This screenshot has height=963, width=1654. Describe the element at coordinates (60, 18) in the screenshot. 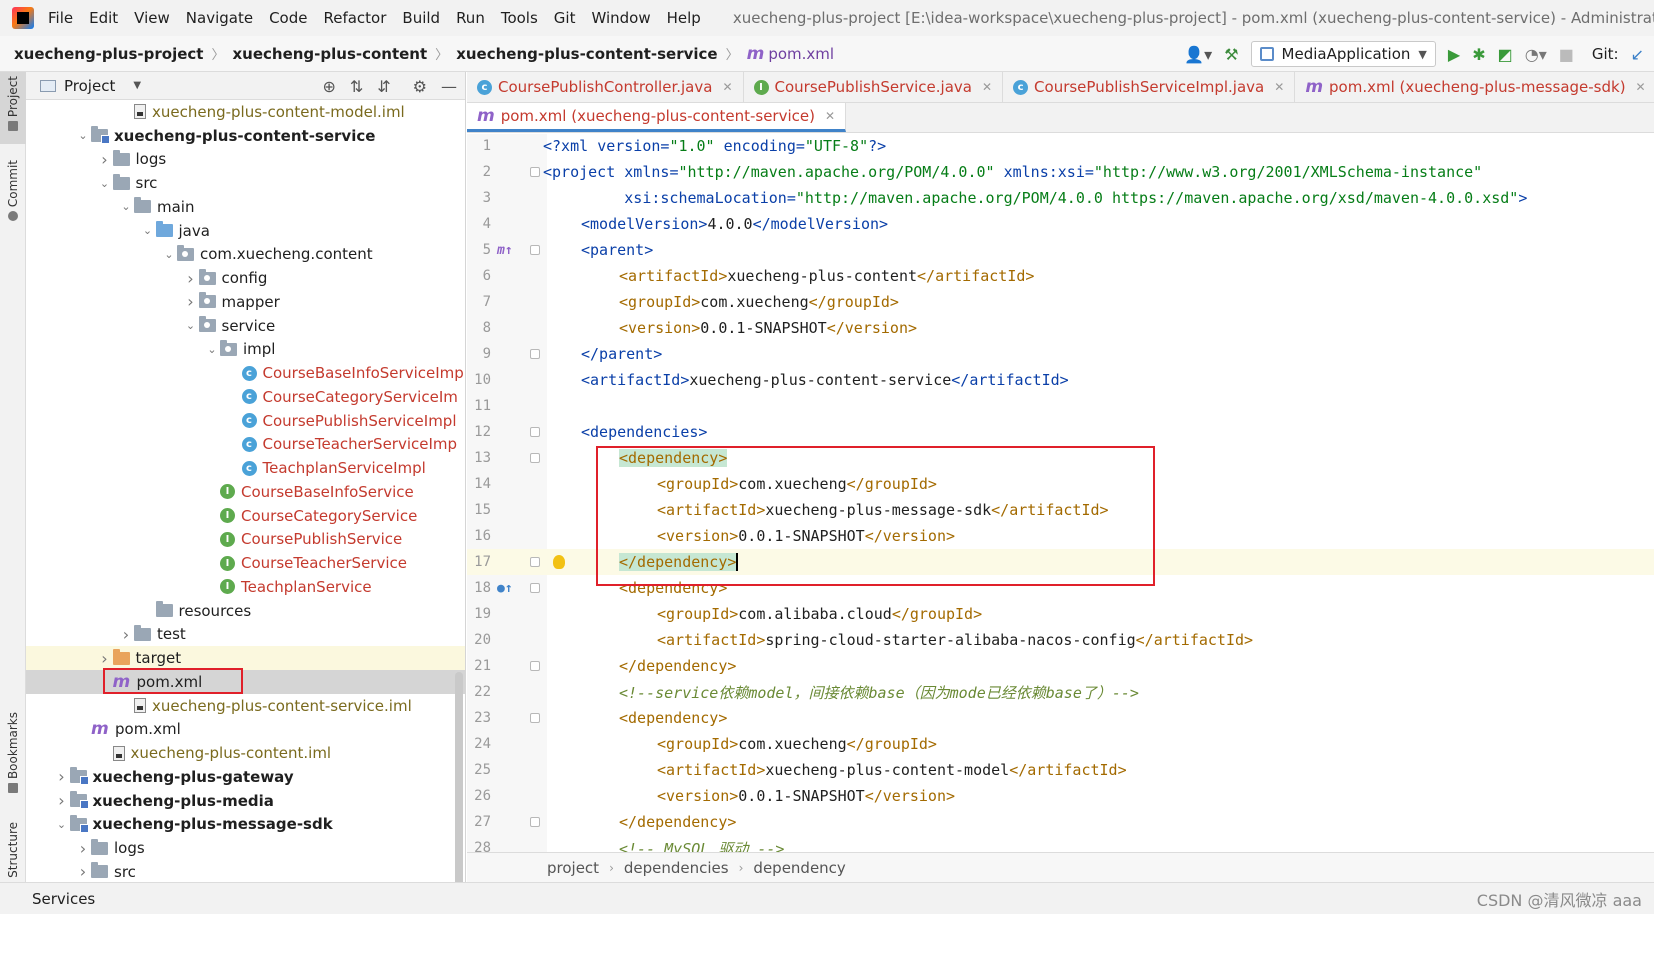

I see `menu-item-file: File` at that location.